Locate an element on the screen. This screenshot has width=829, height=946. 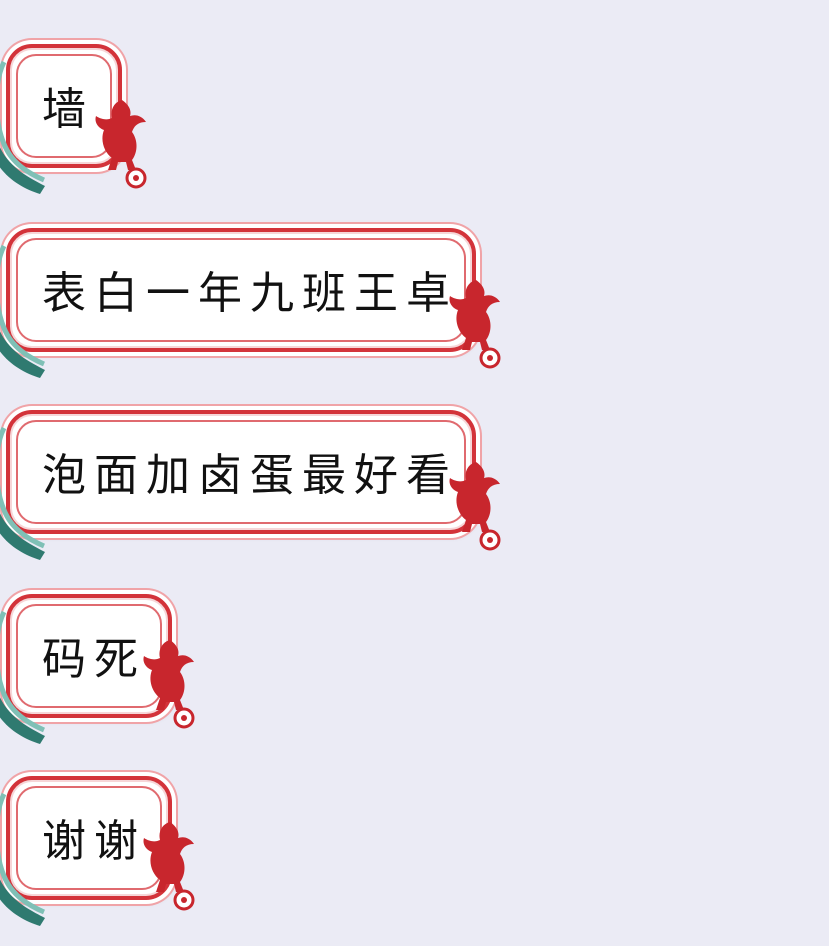
message-text: 码死 is located at coordinates (94, 659).